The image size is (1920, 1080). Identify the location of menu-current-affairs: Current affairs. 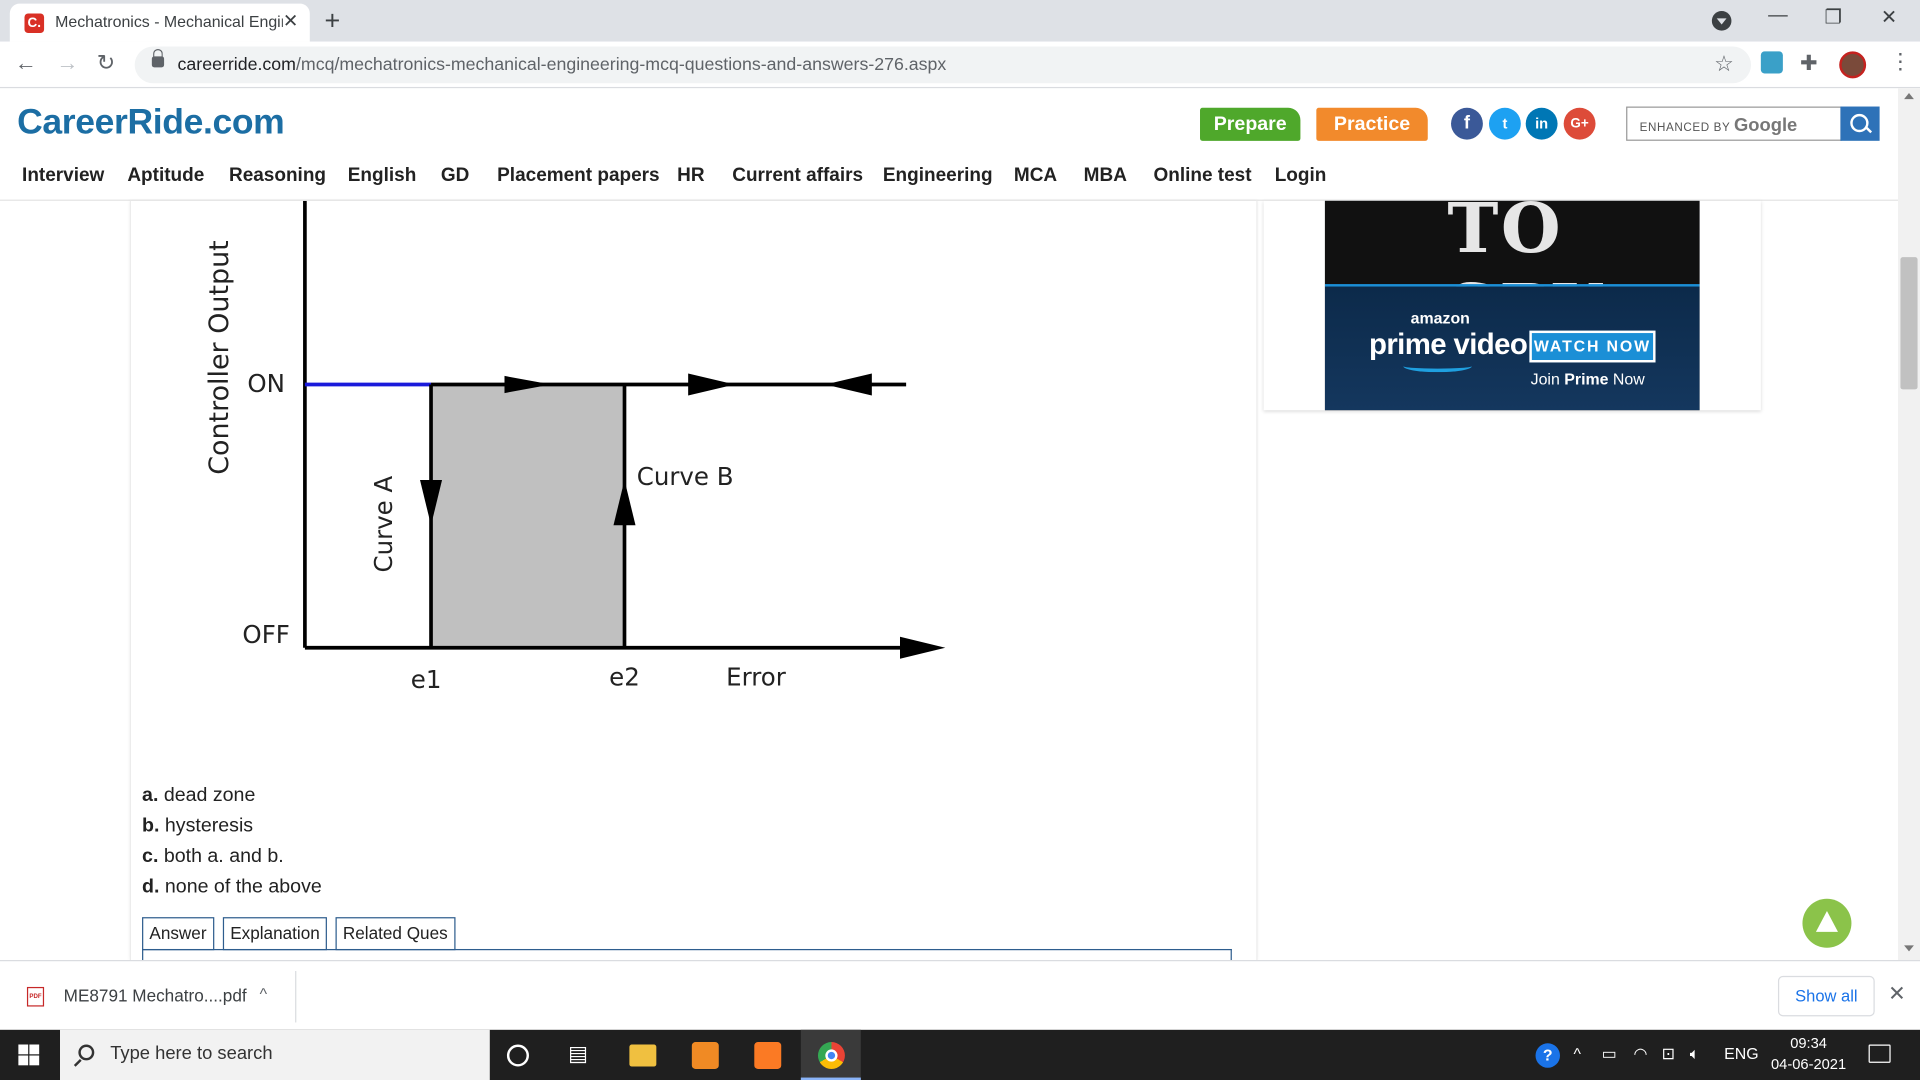
(797, 176).